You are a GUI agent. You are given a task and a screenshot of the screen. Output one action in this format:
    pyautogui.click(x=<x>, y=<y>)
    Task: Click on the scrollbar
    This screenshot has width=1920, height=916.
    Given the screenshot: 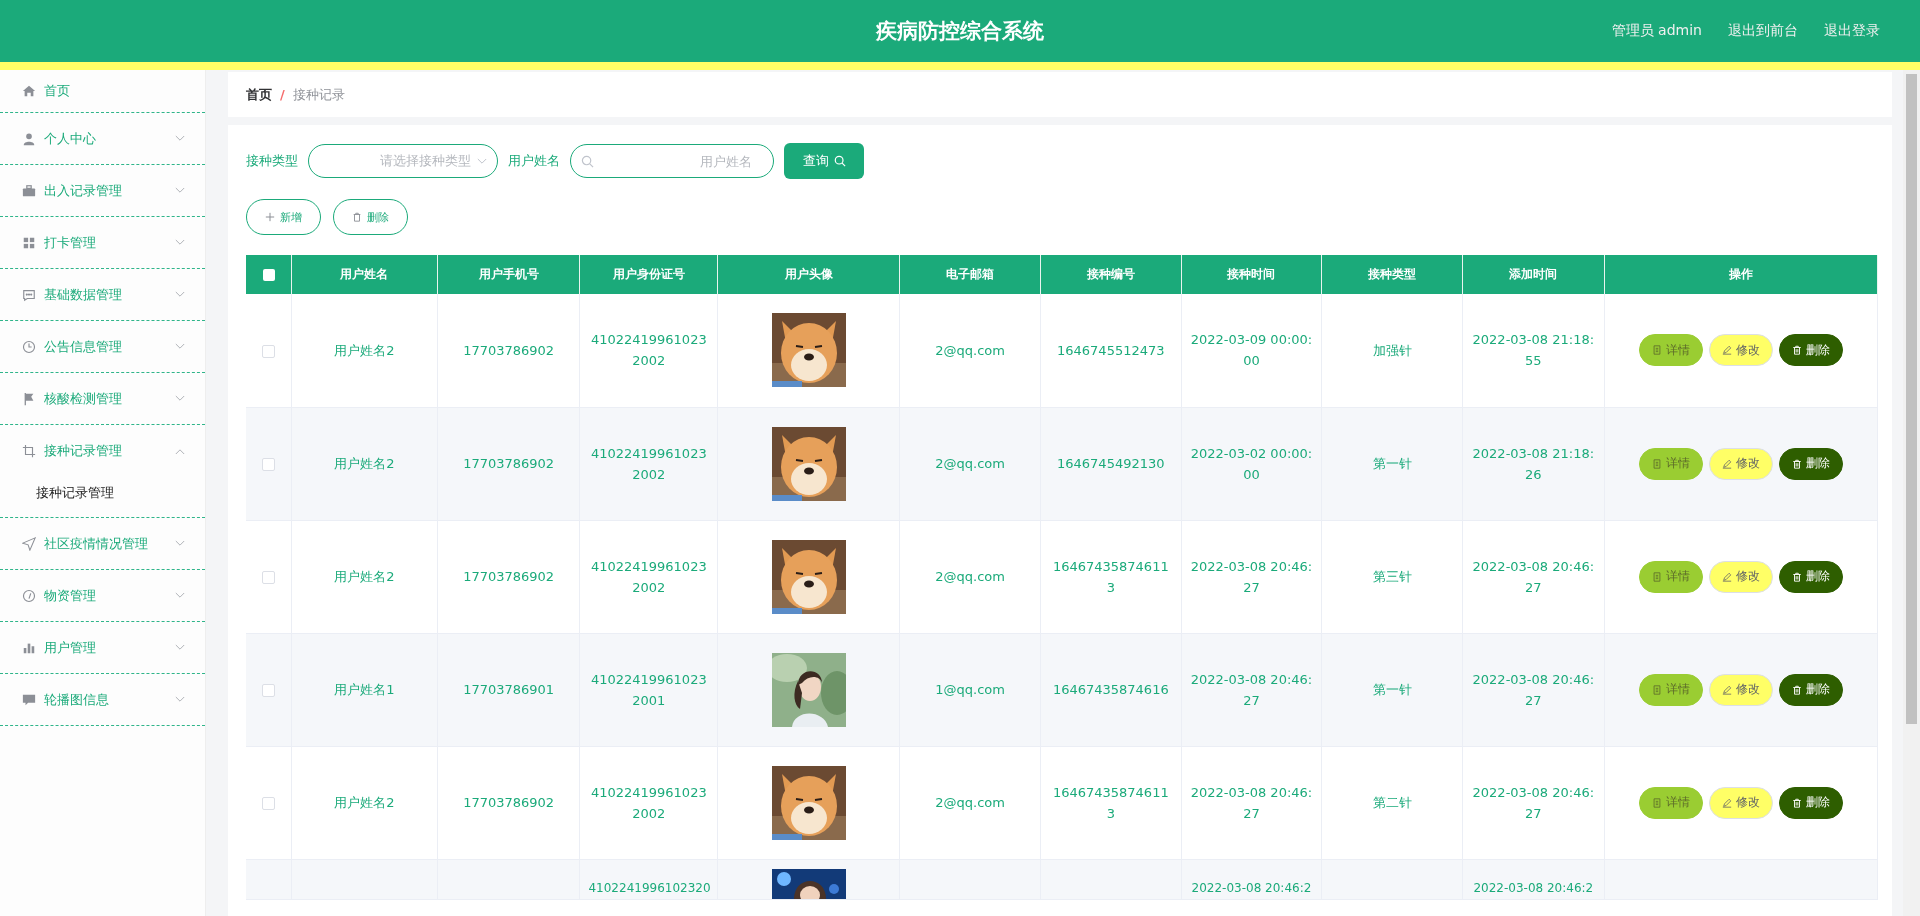 What is the action you would take?
    pyautogui.click(x=1911, y=493)
    